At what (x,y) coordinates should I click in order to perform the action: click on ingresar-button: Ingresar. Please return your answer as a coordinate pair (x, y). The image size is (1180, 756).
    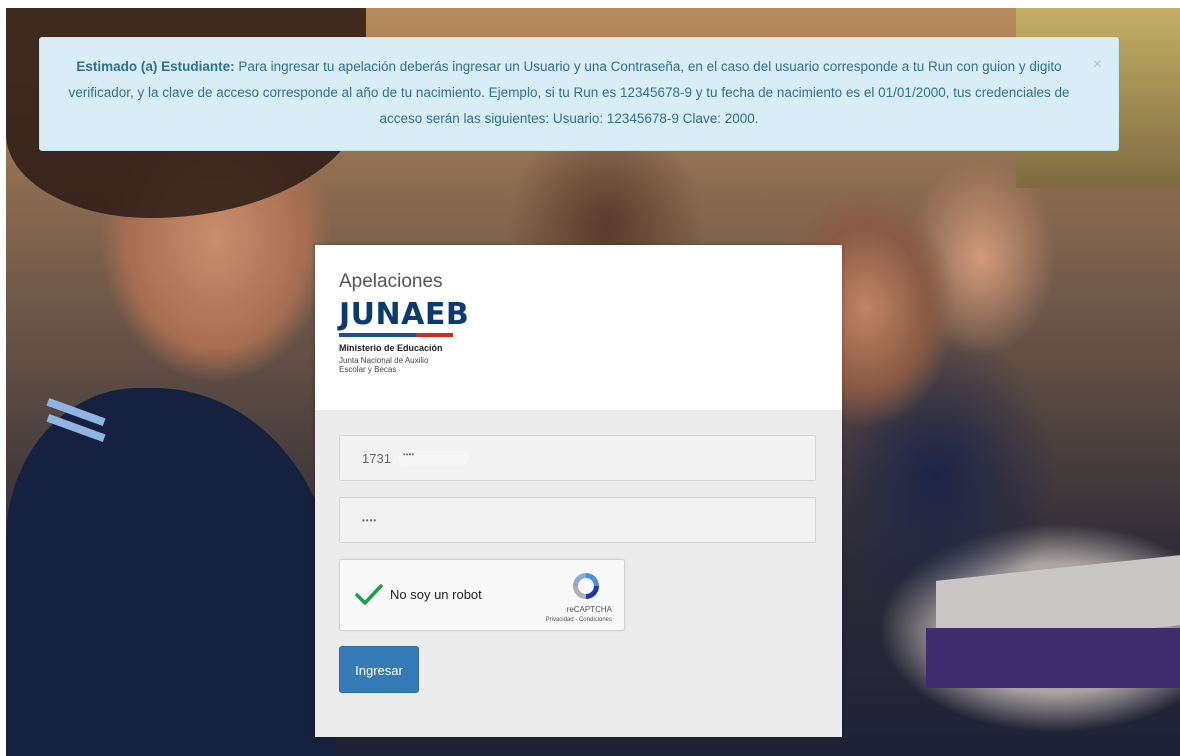
    Looking at the image, I should click on (379, 669).